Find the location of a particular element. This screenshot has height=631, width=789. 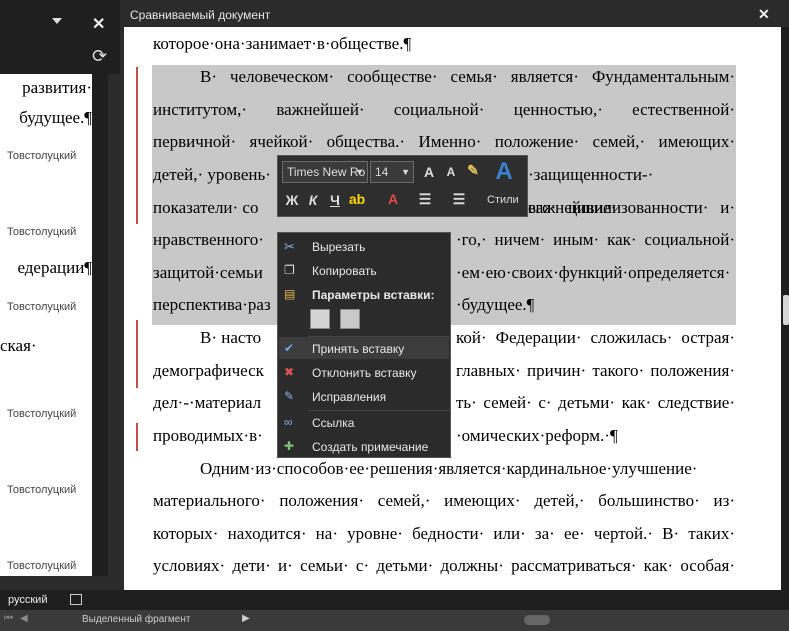

italic-button: К is located at coordinates (313, 200).